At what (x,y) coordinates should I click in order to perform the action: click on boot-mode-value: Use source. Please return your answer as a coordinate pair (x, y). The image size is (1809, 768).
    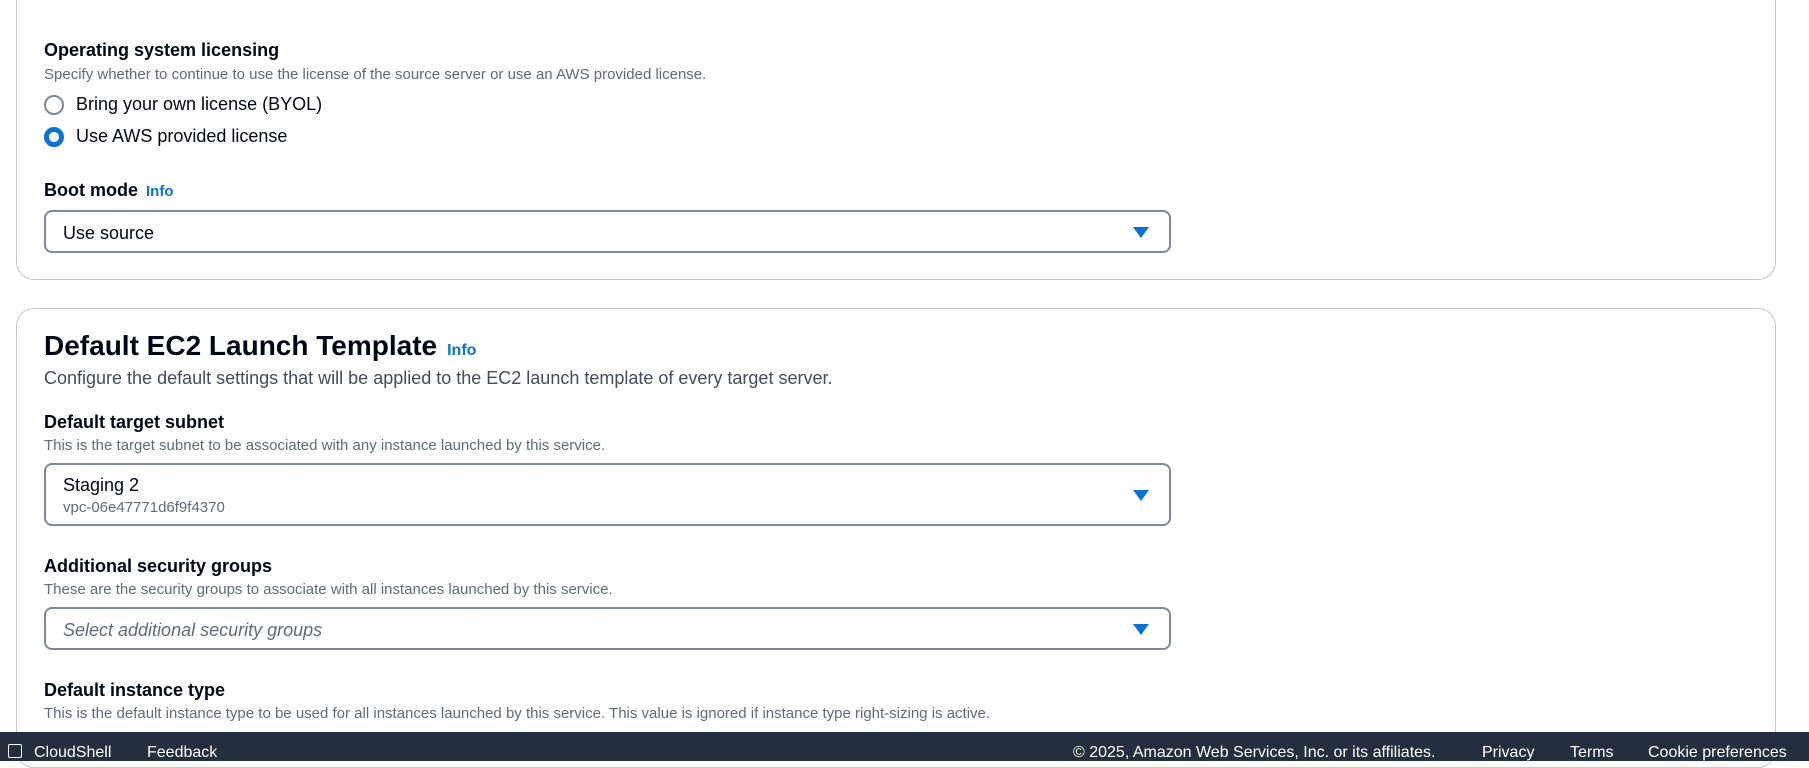
    Looking at the image, I should click on (109, 233).